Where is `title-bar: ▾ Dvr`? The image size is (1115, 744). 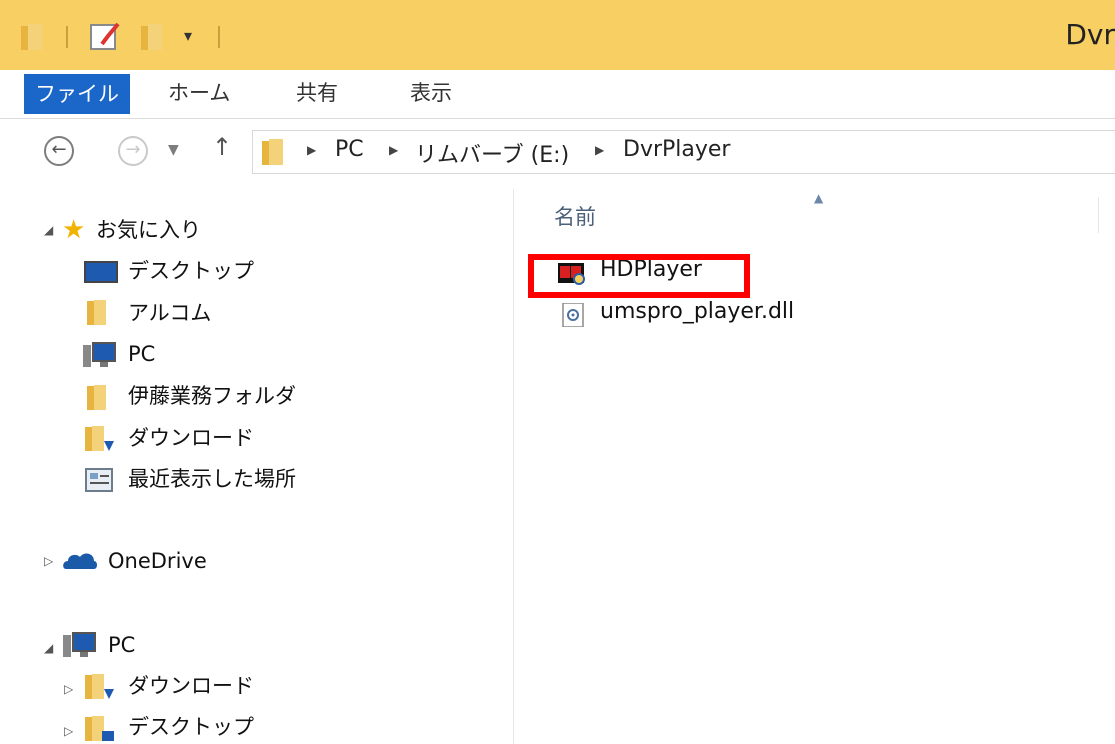 title-bar: ▾ Dvr is located at coordinates (557, 35).